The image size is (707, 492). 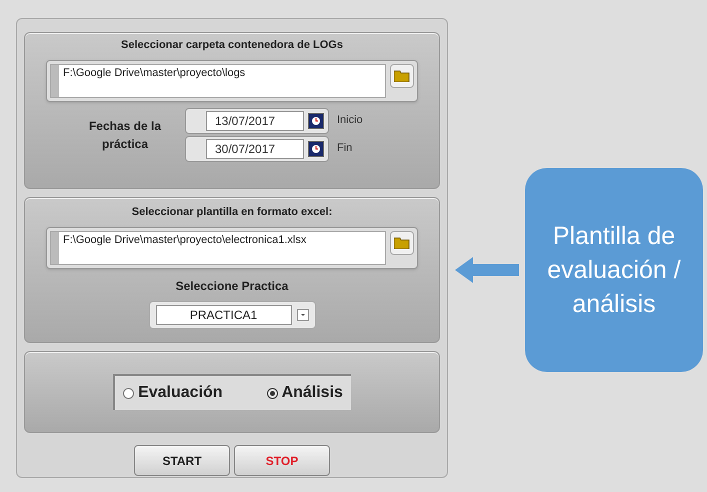 I want to click on date-field: 13/07/2017, so click(x=255, y=120).